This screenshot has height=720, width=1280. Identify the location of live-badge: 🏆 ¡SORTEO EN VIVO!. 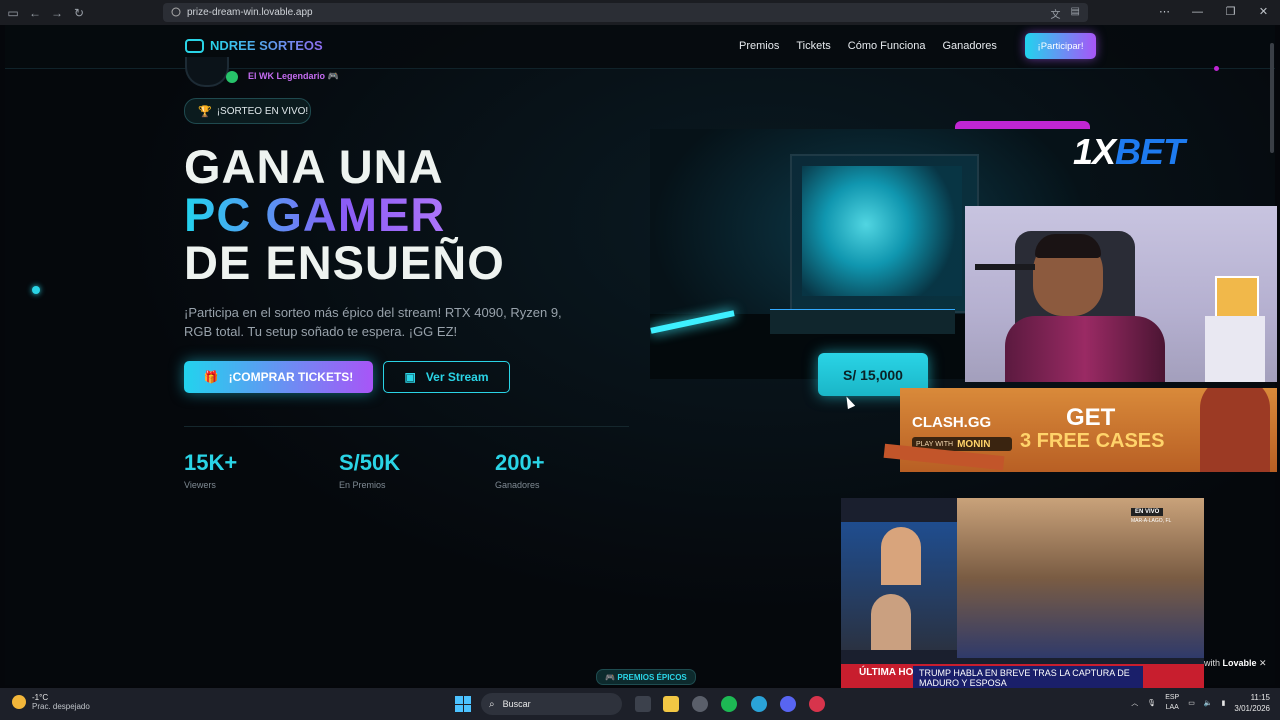
(247, 111).